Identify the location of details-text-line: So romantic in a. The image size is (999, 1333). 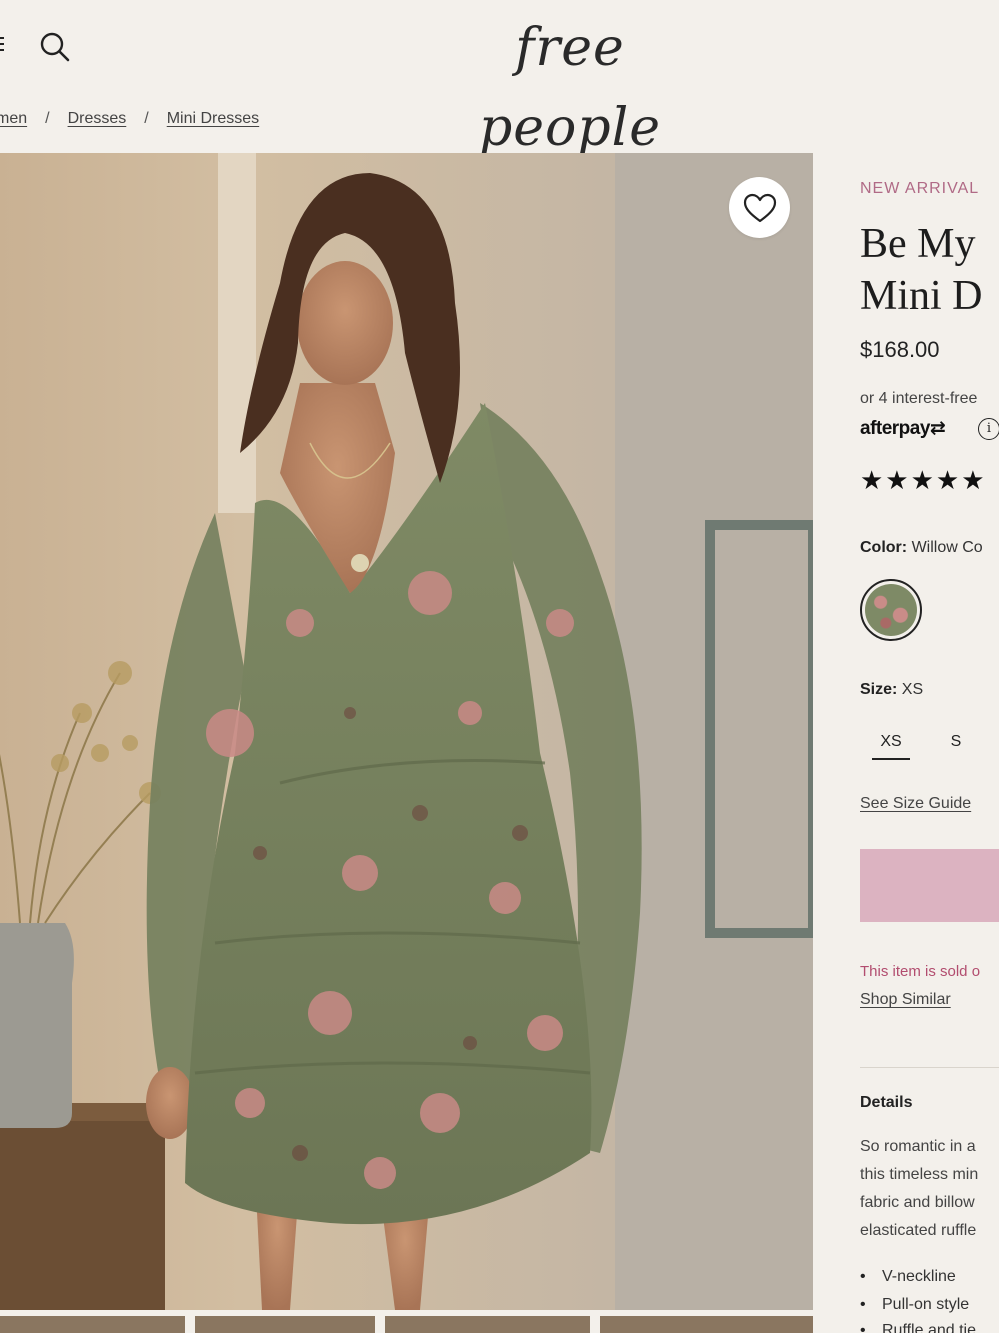
(918, 1146).